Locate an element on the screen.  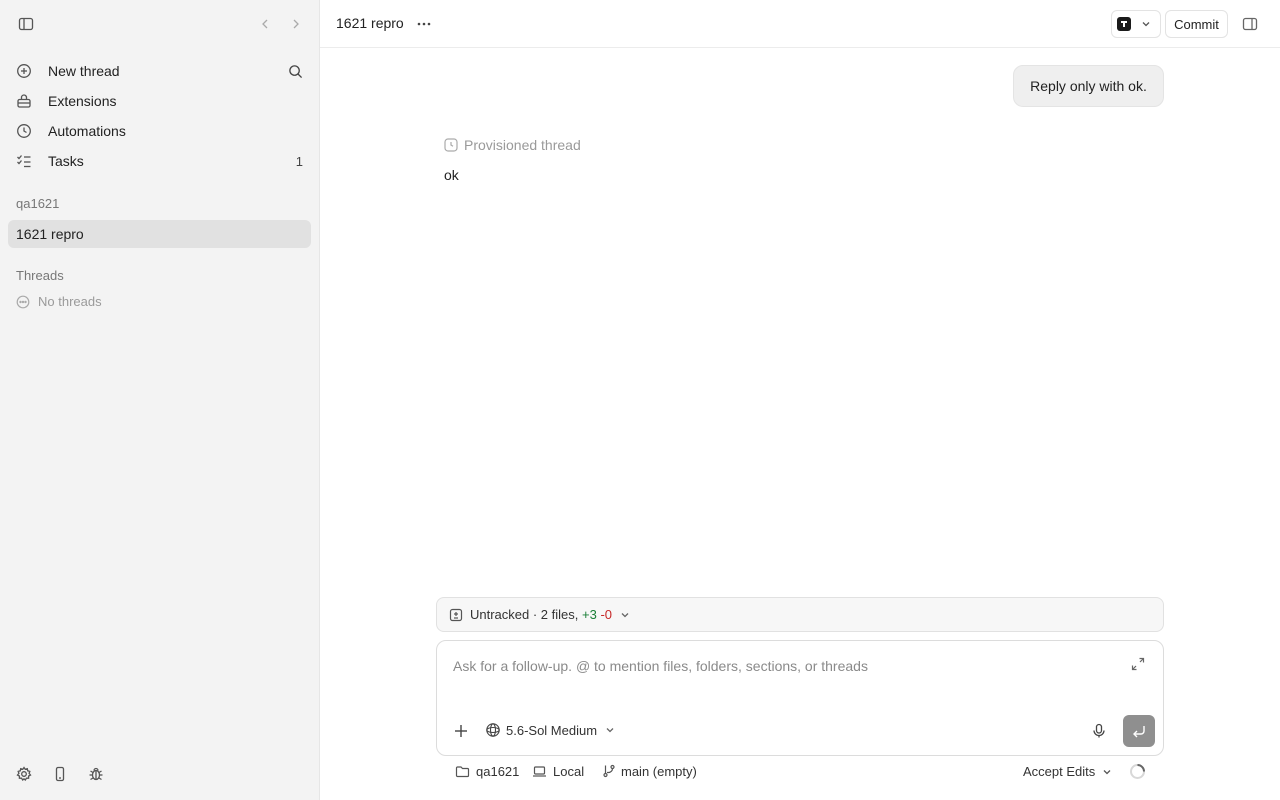
deletions-count: -0 is located at coordinates (606, 614).